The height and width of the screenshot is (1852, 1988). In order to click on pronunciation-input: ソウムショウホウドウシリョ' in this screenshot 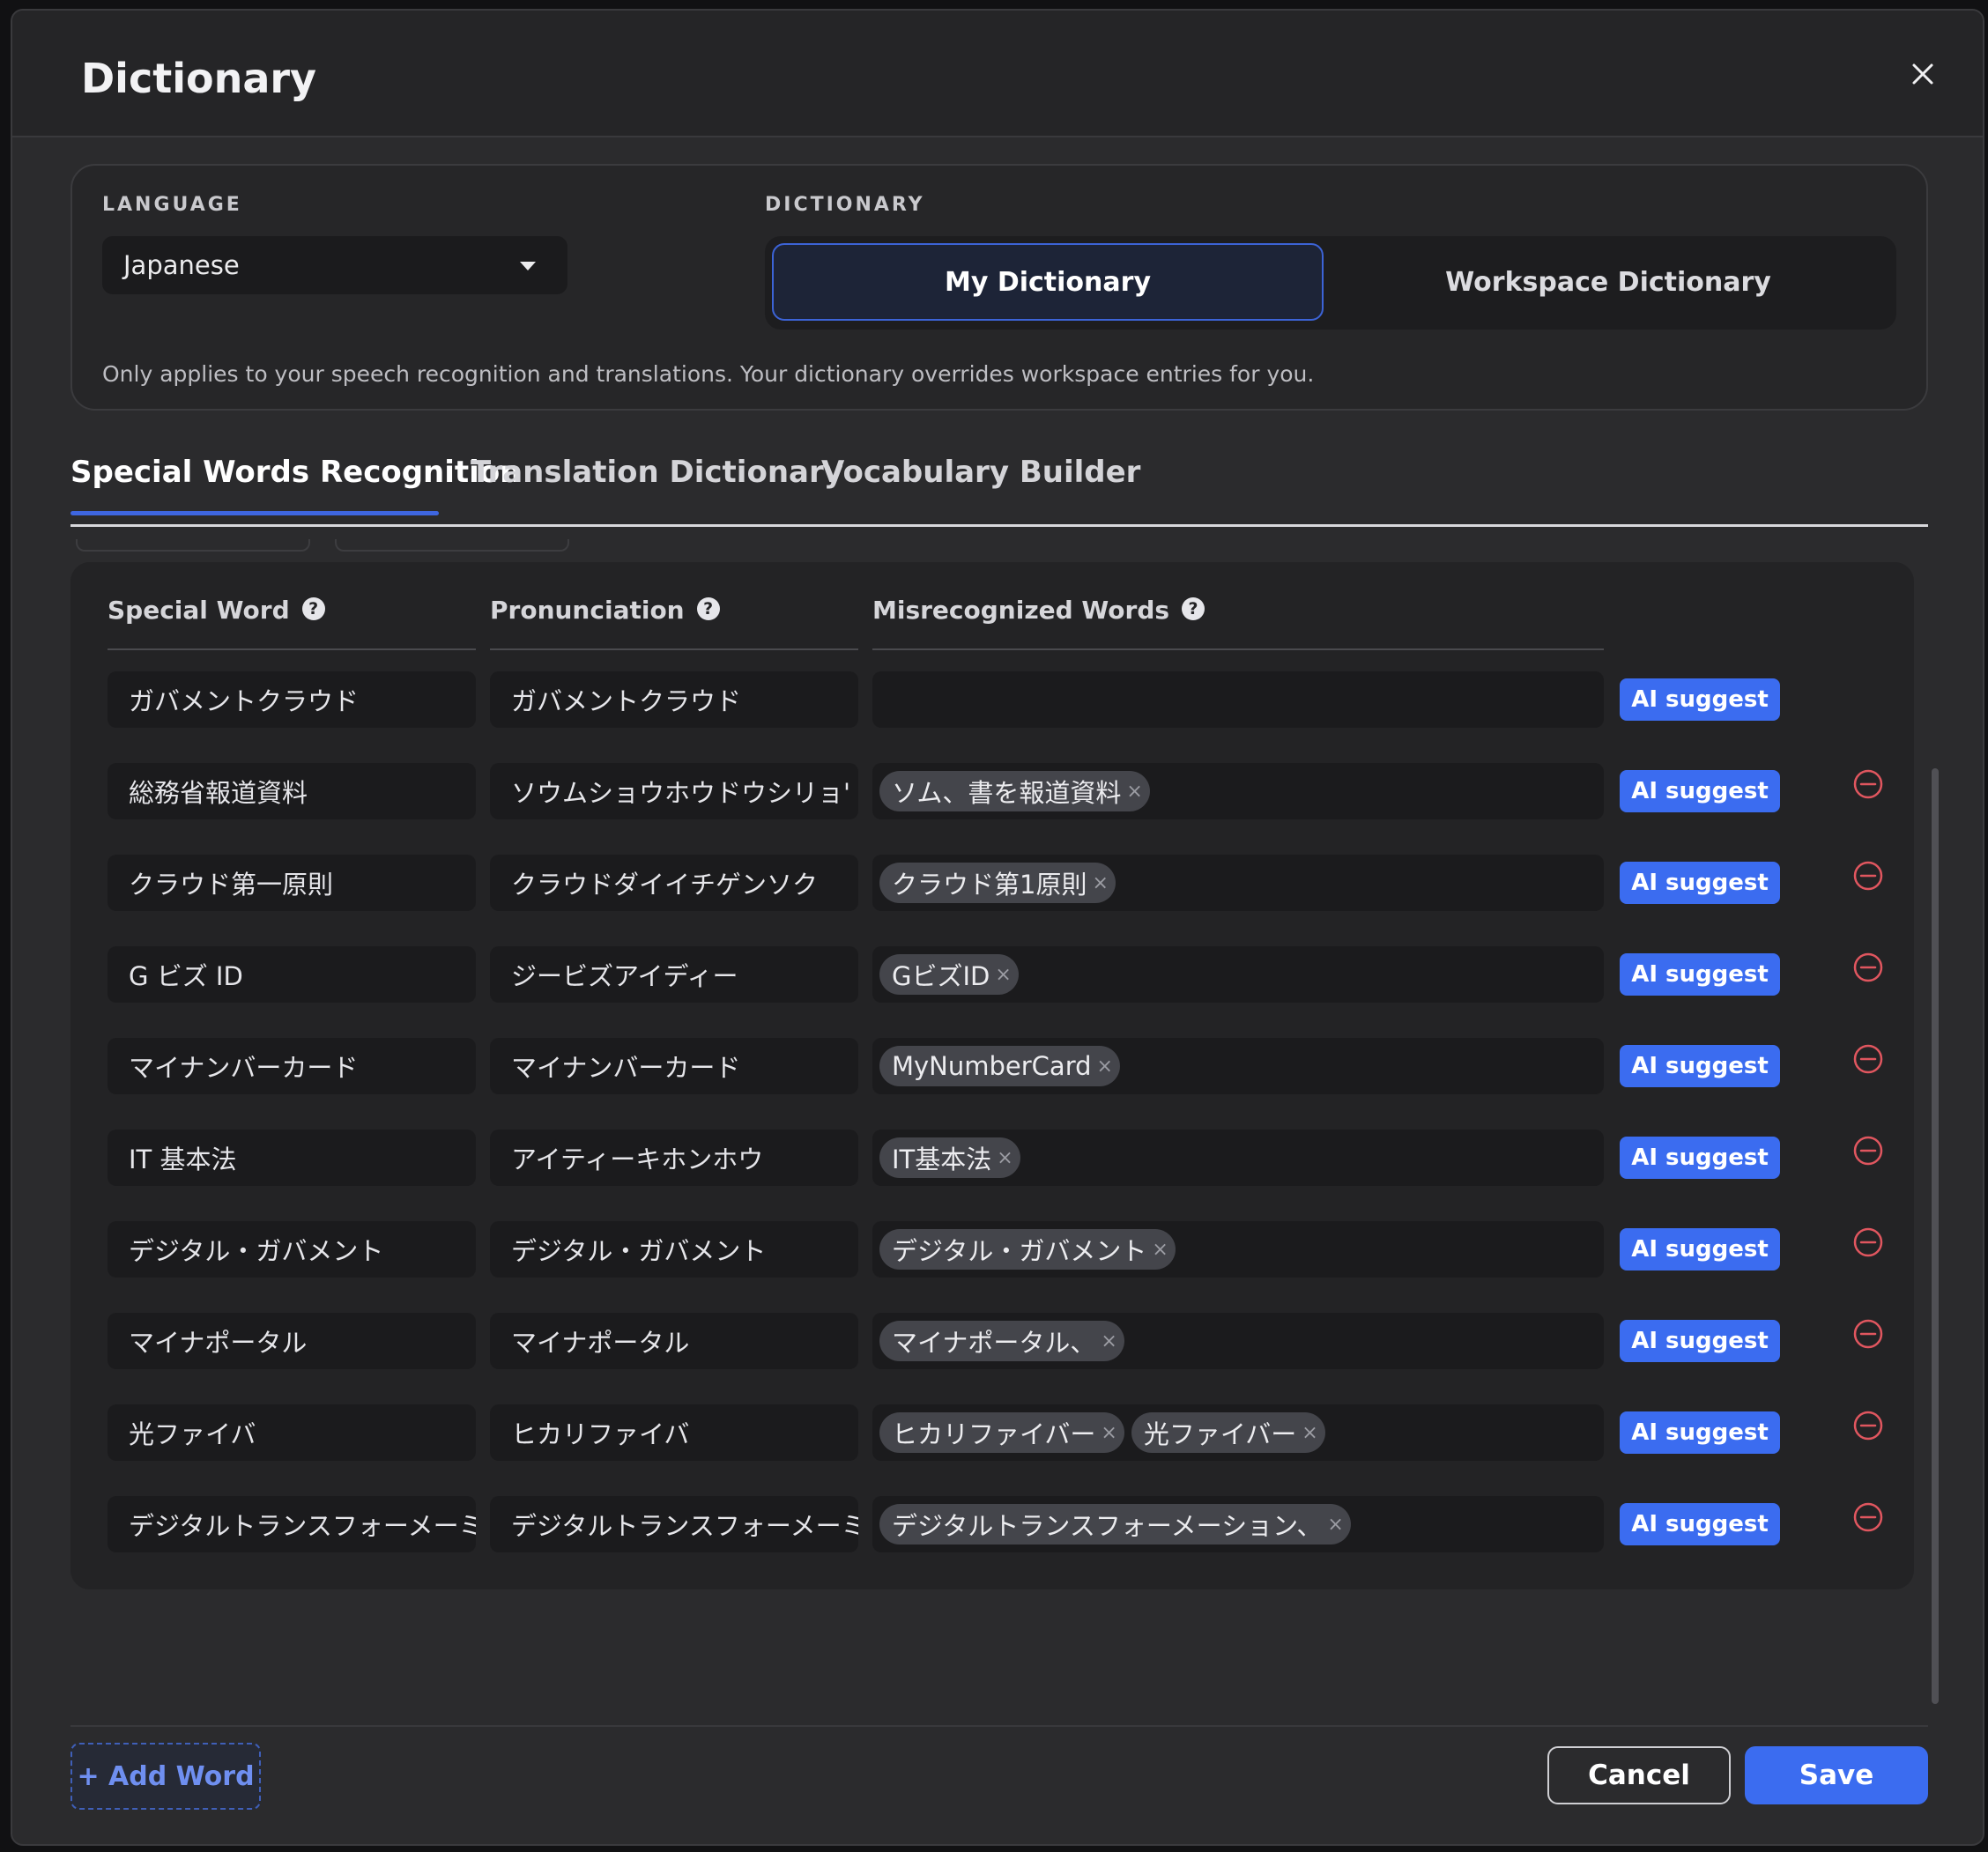, I will do `click(674, 791)`.